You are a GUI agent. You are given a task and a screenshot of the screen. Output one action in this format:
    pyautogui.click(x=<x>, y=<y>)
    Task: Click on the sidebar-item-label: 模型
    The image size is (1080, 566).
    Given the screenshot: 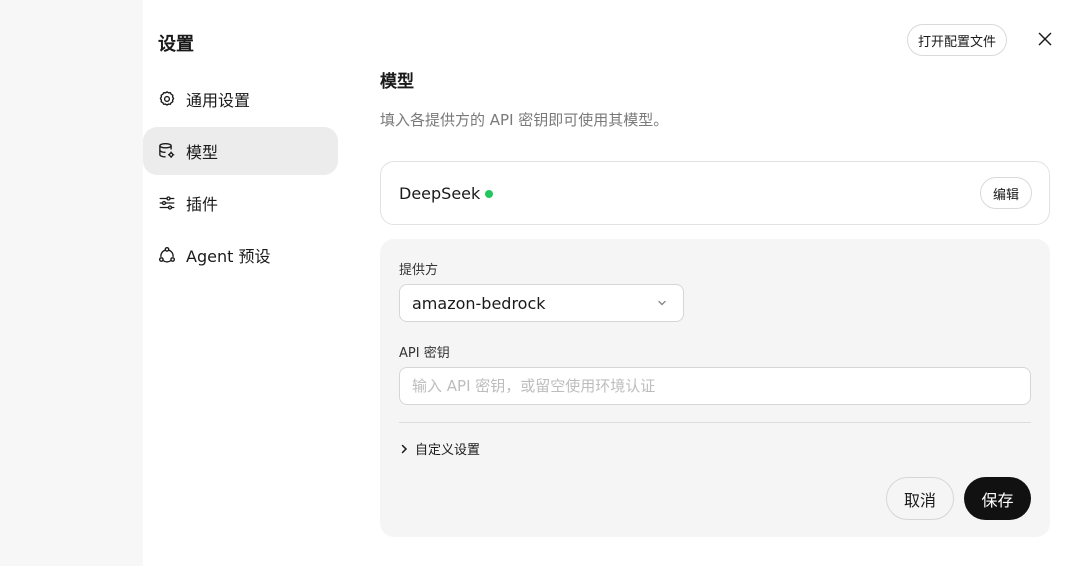 What is the action you would take?
    pyautogui.click(x=202, y=152)
    